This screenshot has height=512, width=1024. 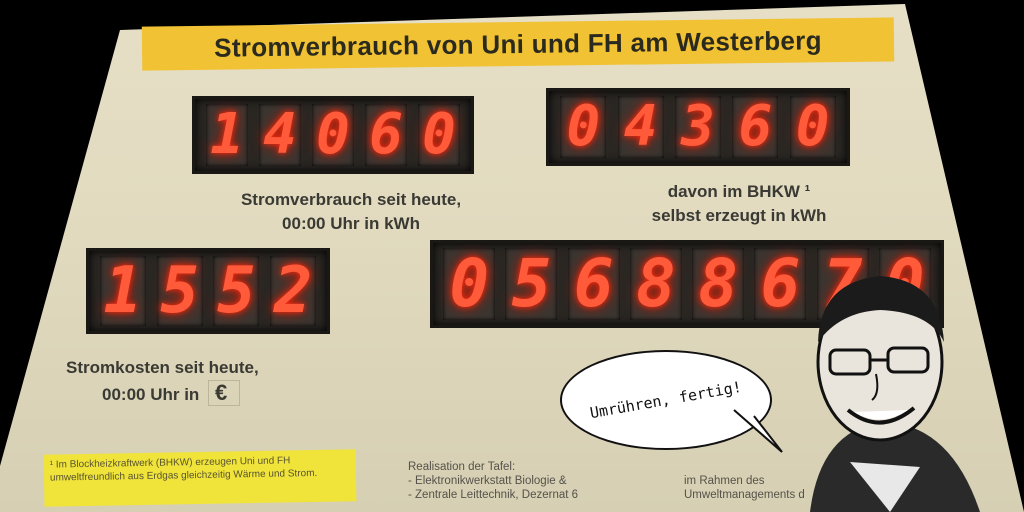 I want to click on consumption-caption-line-1: Stromverbrauch seit heute,, so click(x=351, y=199).